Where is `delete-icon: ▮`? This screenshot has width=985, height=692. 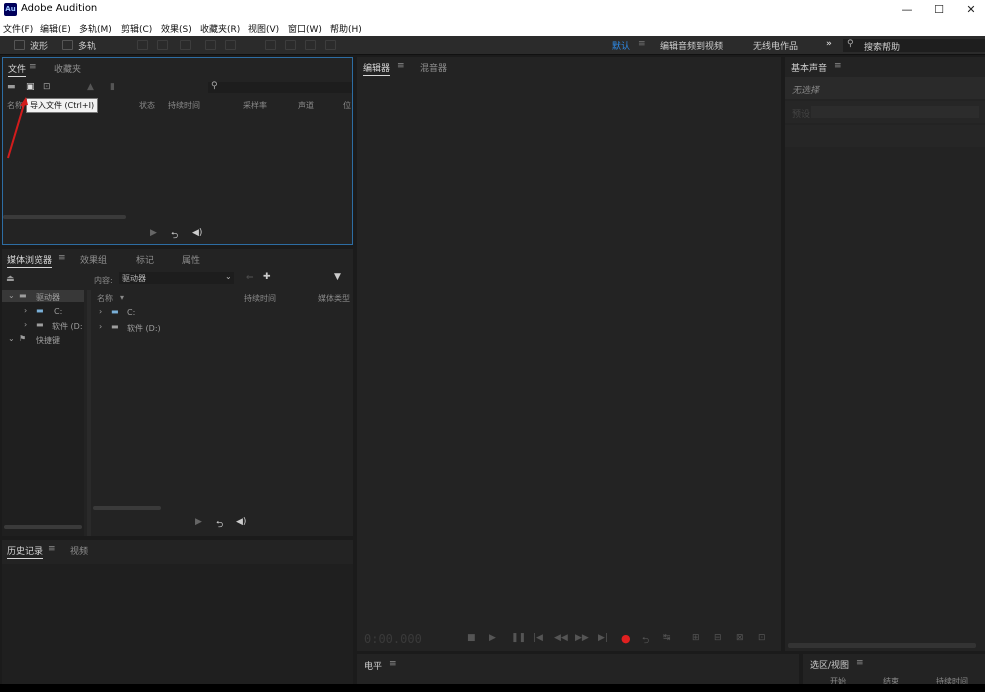
delete-icon: ▮ is located at coordinates (112, 87).